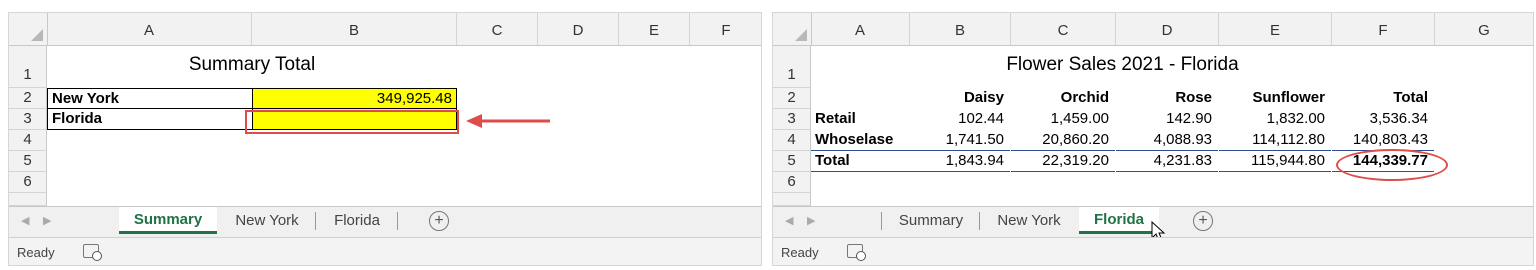 The width and height of the screenshot is (1536, 270). I want to click on cell-total-daisy: 1,843.94, so click(960, 161).